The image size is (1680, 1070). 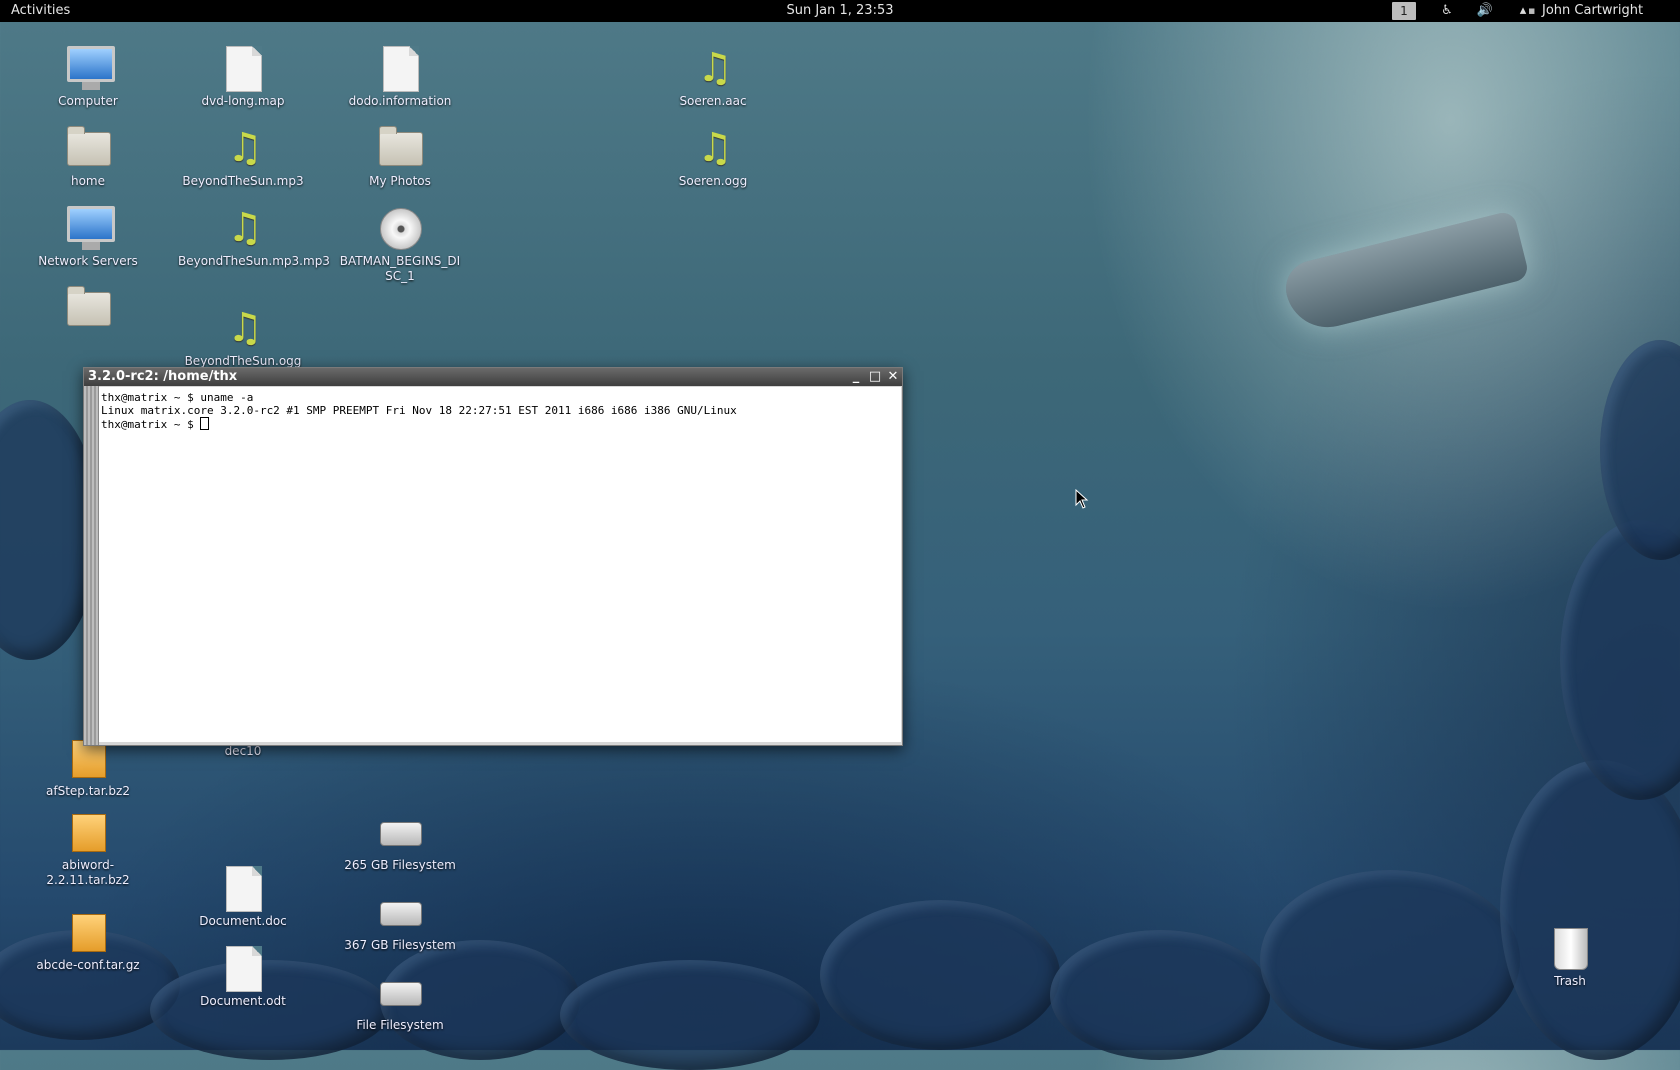 What do you see at coordinates (151, 424) in the screenshot?
I see `terminal-line: thx@matrix ~ $` at bounding box center [151, 424].